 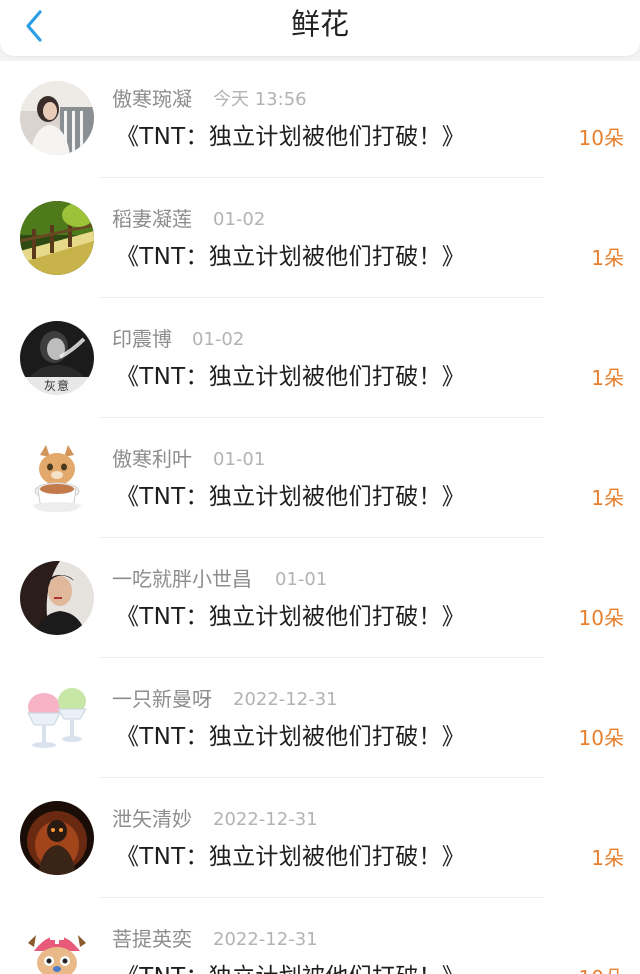 I want to click on list-item: 泄矢清妙 2022-12-31 《TNT：独立计划被他们打破！》 1朵, so click(x=320, y=841).